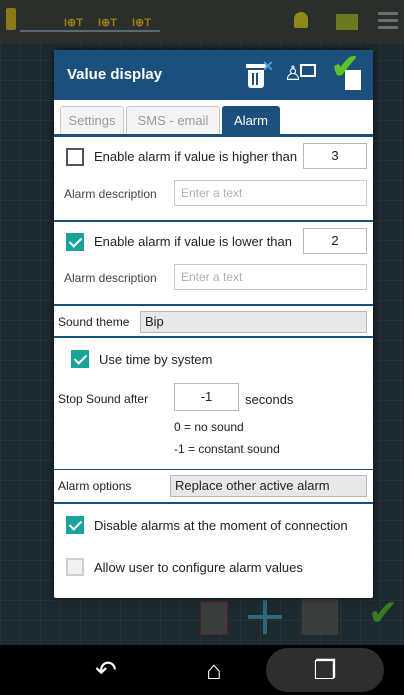 Image resolution: width=404 pixels, height=695 pixels. I want to click on high-alarm-label: Enable alarm if value is higher than, so click(196, 156).